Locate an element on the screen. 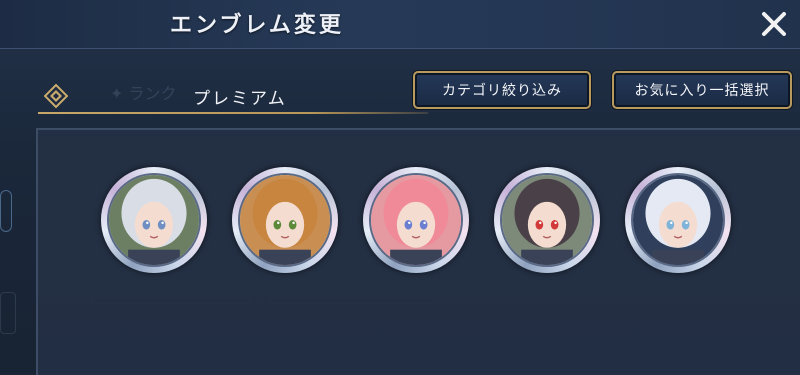 The height and width of the screenshot is (375, 800). close-icon is located at coordinates (774, 24).